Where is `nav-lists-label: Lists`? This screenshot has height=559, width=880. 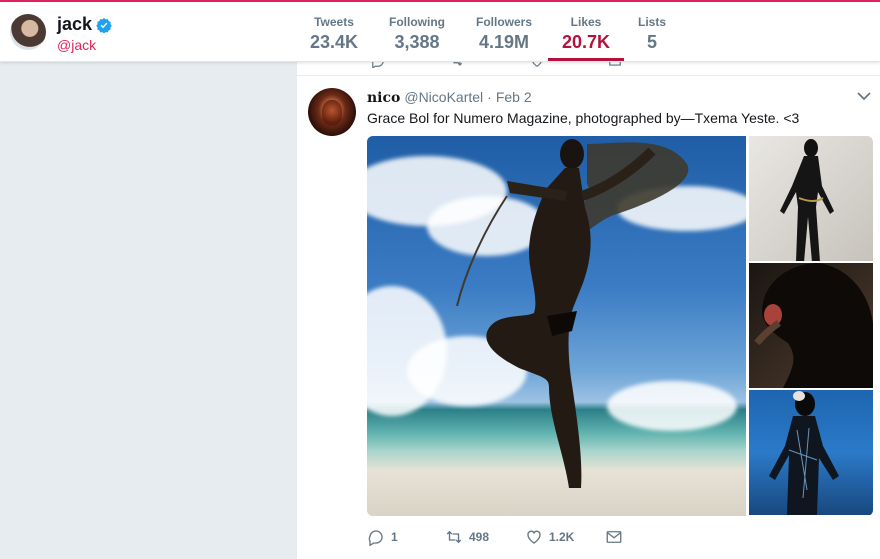
nav-lists-label: Lists is located at coordinates (651, 22).